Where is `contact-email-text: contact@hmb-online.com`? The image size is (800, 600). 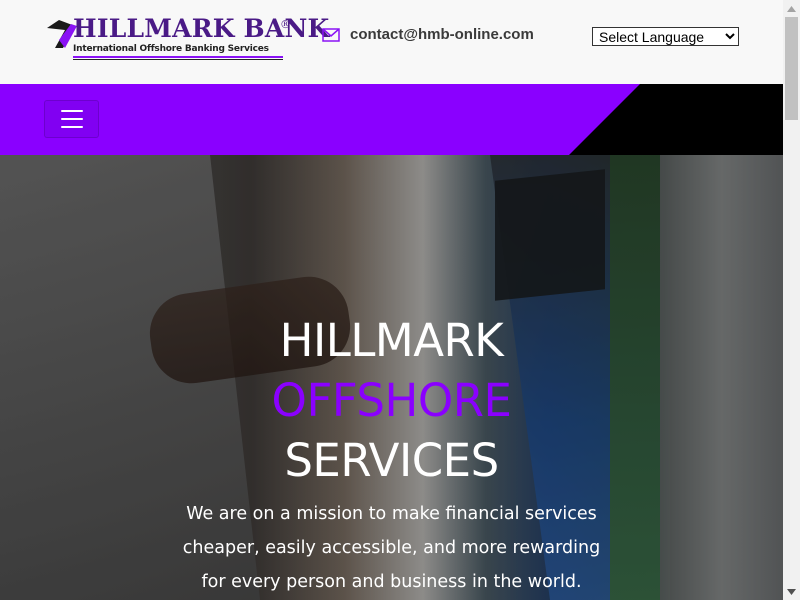
contact-email-text: contact@hmb-online.com is located at coordinates (442, 34).